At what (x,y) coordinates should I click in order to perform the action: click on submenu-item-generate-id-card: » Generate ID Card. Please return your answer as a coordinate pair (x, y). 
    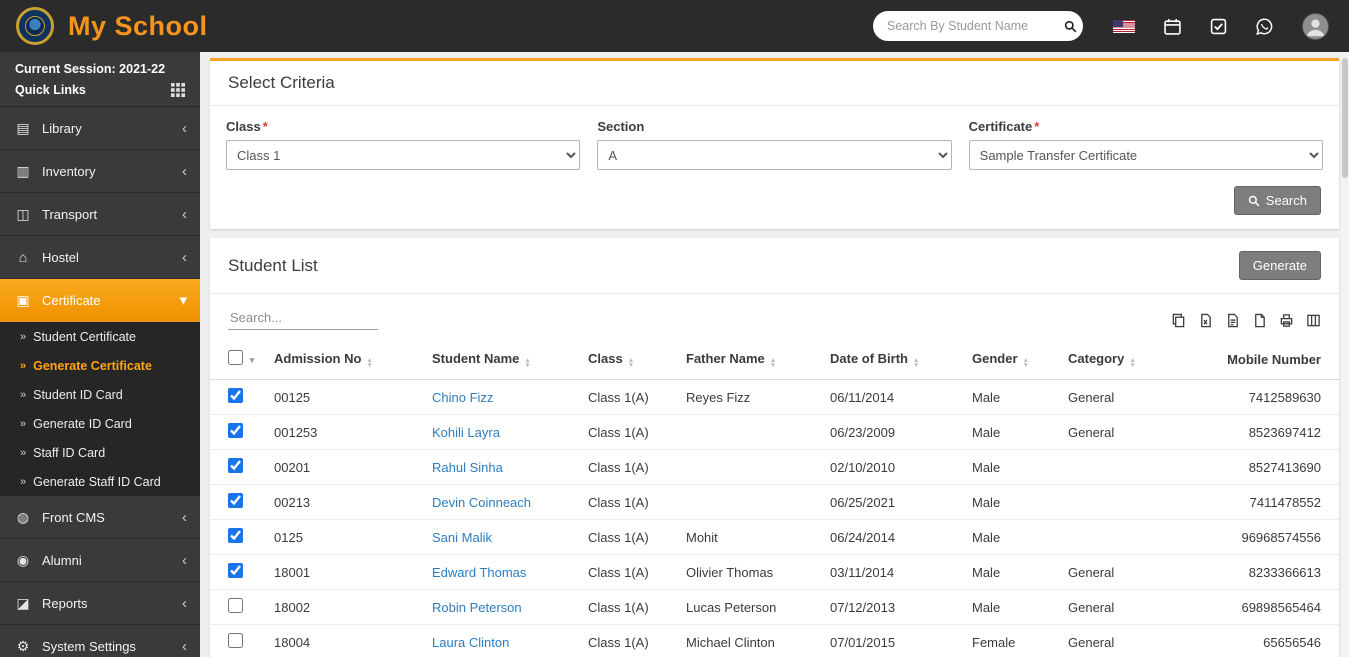
    Looking at the image, I should click on (100, 423).